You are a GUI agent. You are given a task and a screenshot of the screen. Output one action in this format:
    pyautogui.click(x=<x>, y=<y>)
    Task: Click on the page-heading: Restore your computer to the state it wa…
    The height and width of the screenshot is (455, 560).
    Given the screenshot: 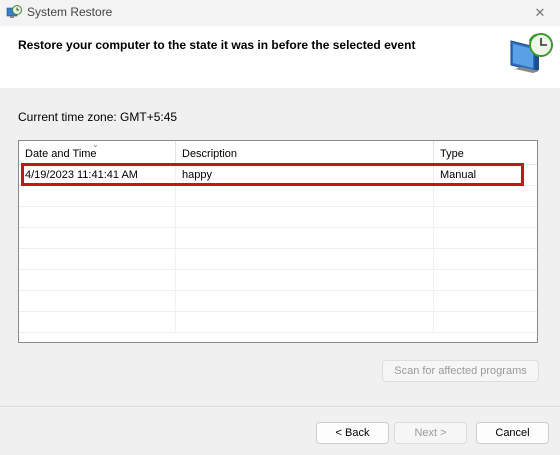 What is the action you would take?
    pyautogui.click(x=217, y=45)
    